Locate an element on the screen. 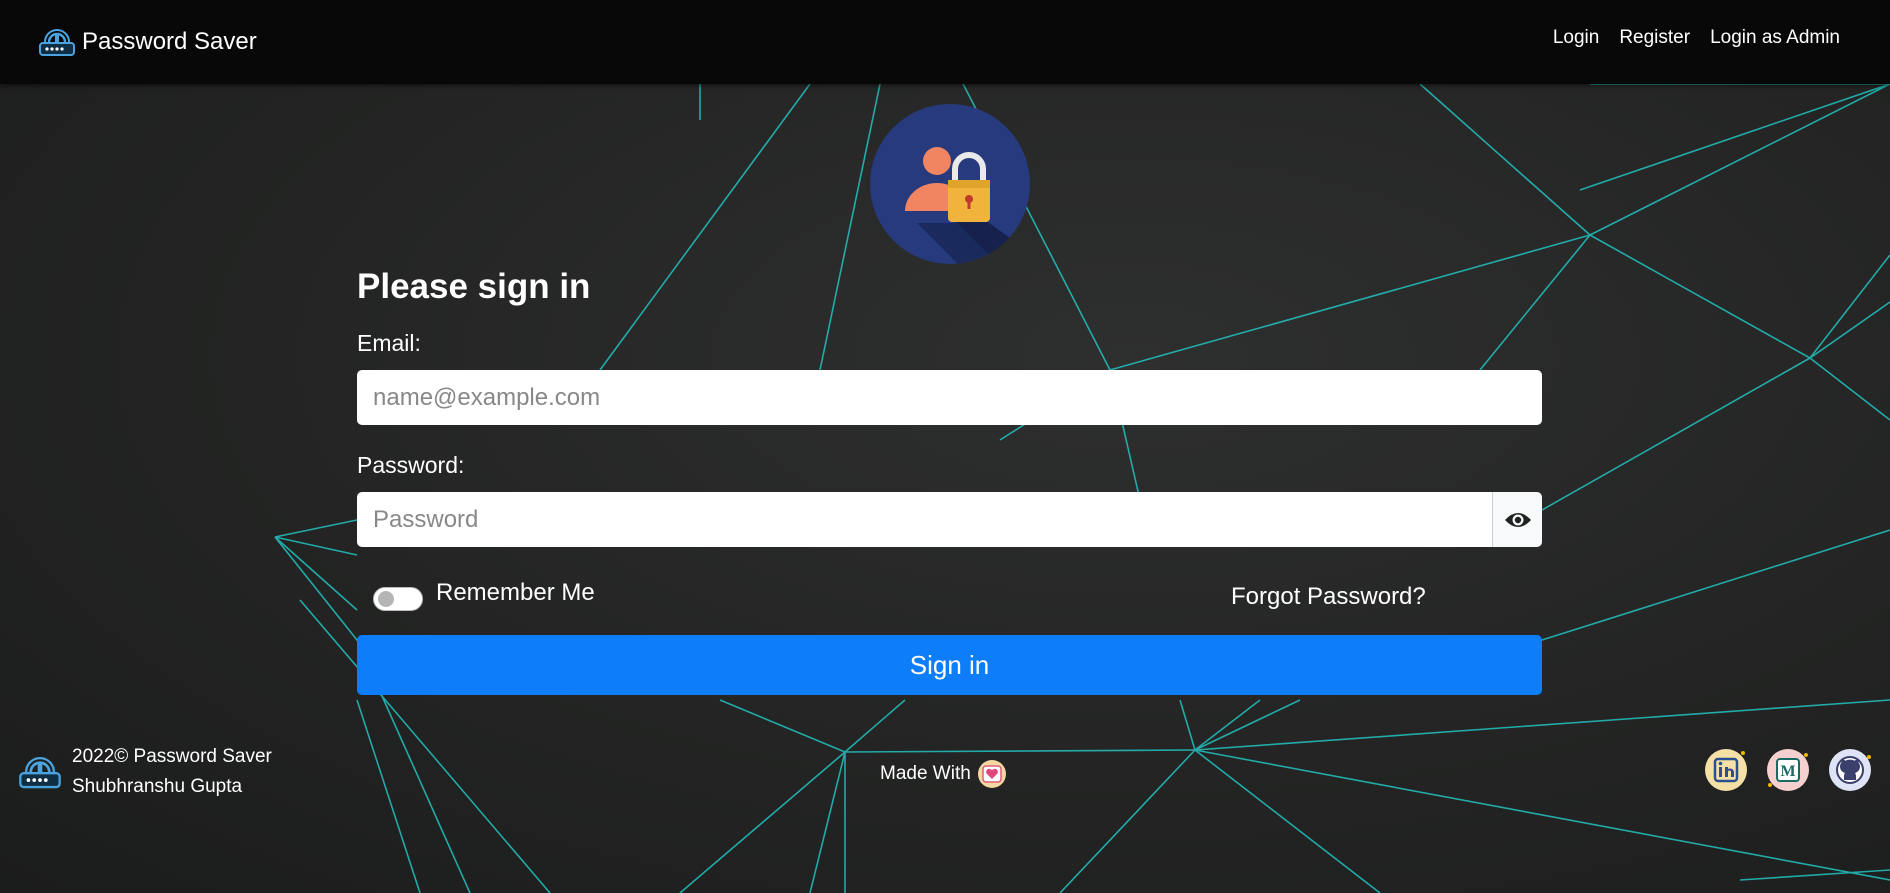 This screenshot has width=1890, height=893. nav-links: Login Register Login as Admin is located at coordinates (1696, 38).